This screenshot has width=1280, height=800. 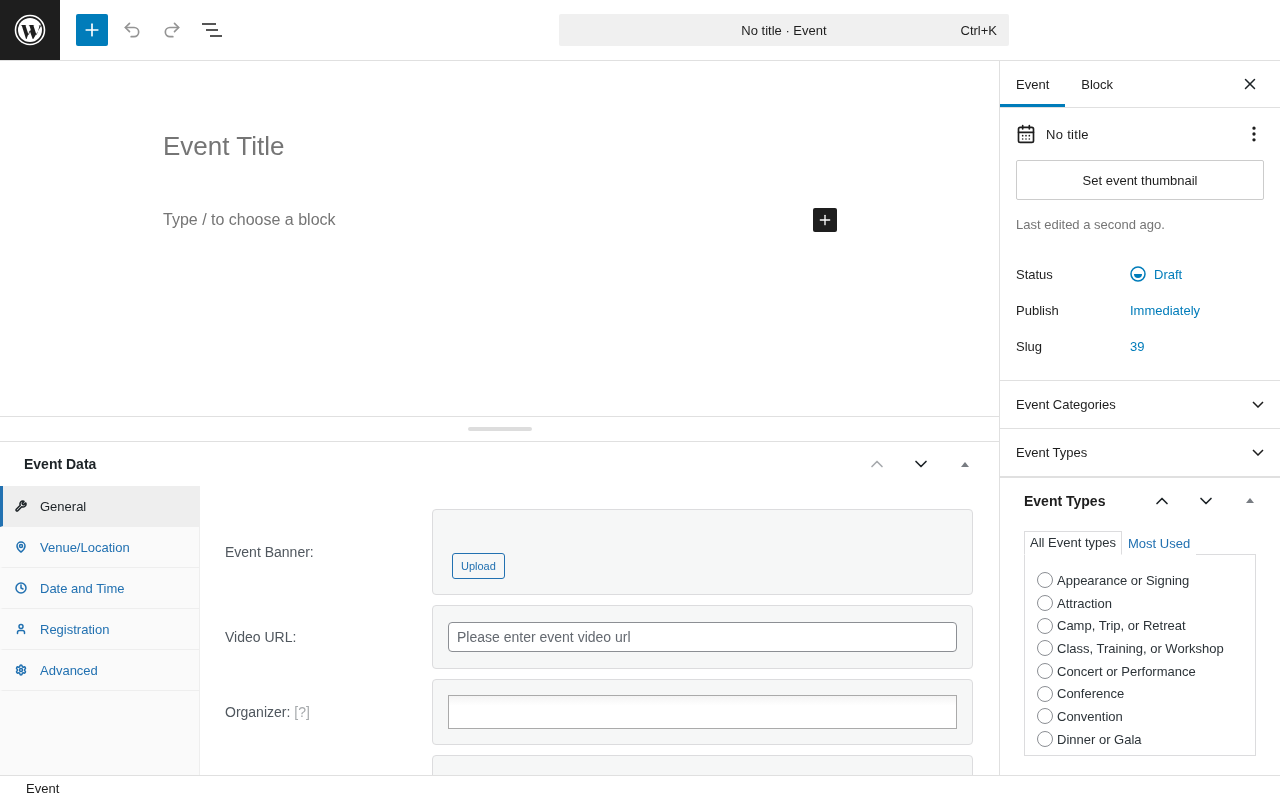 What do you see at coordinates (1099, 739) in the screenshot?
I see `option-label: Dinner or Gala` at bounding box center [1099, 739].